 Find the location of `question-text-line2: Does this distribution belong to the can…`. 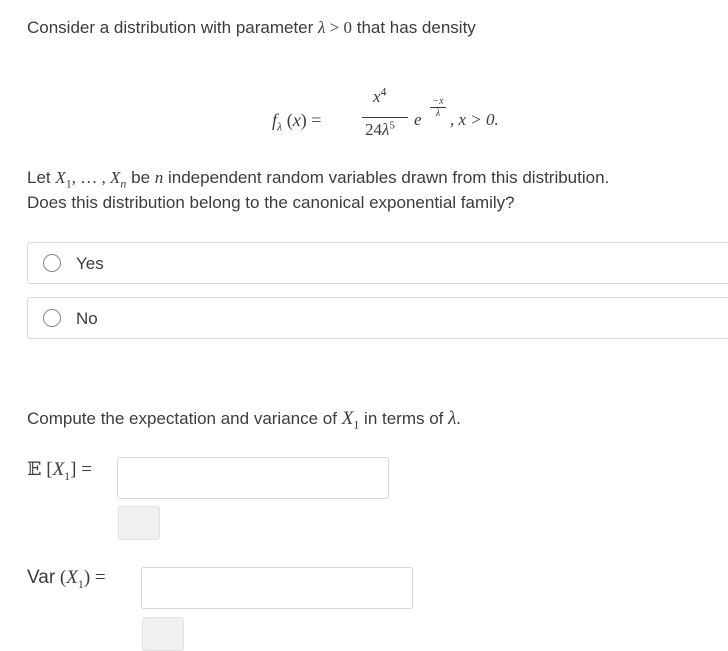

question-text-line2: Does this distribution belong to the can… is located at coordinates (271, 202).